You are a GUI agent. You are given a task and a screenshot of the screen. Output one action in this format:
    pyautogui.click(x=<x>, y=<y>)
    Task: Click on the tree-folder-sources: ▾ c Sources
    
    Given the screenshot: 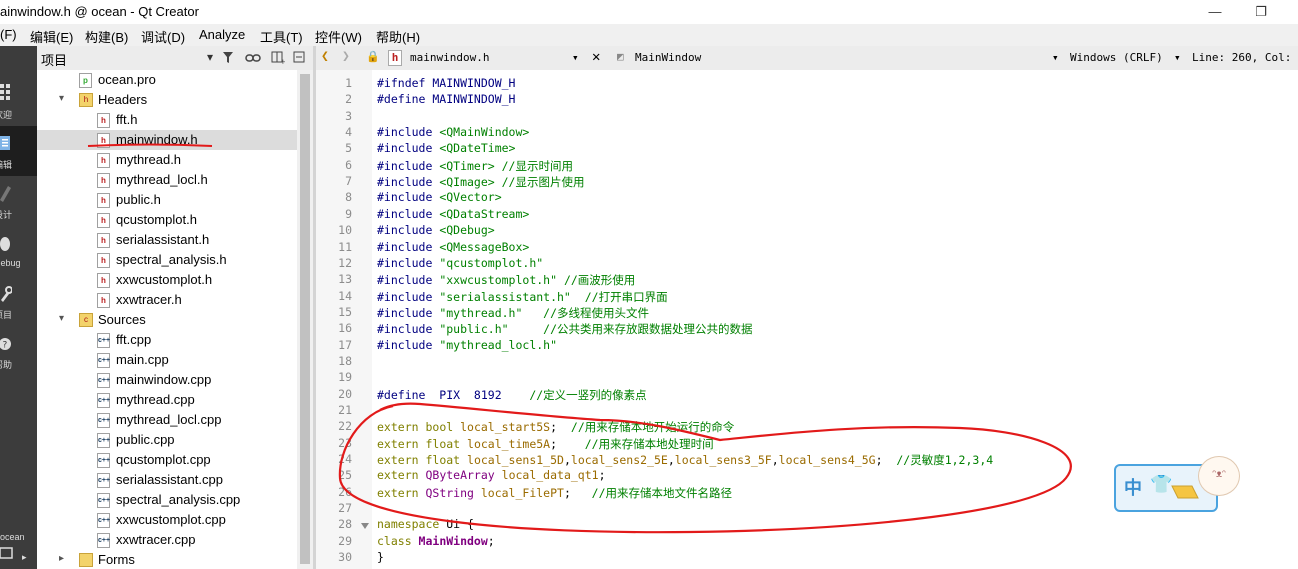 What is the action you would take?
    pyautogui.click(x=167, y=320)
    